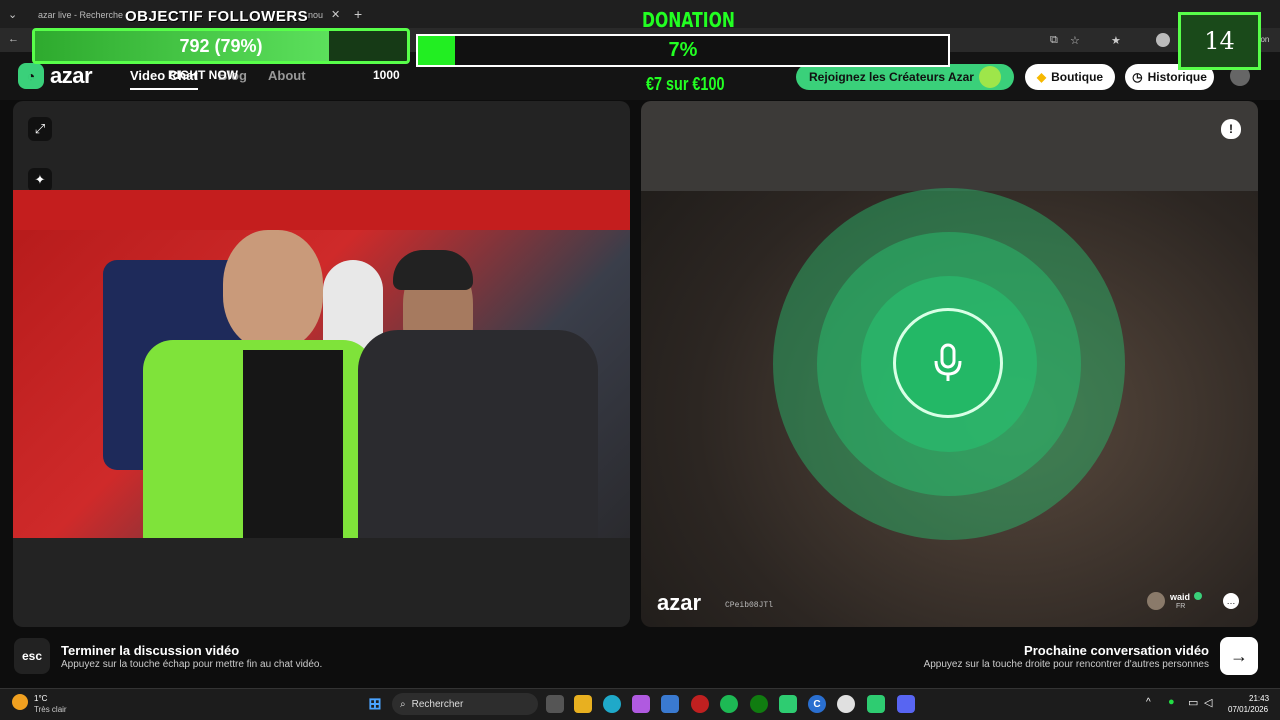 This screenshot has height=720, width=1280. I want to click on tab-label: azar live - Recherche, so click(81, 15).